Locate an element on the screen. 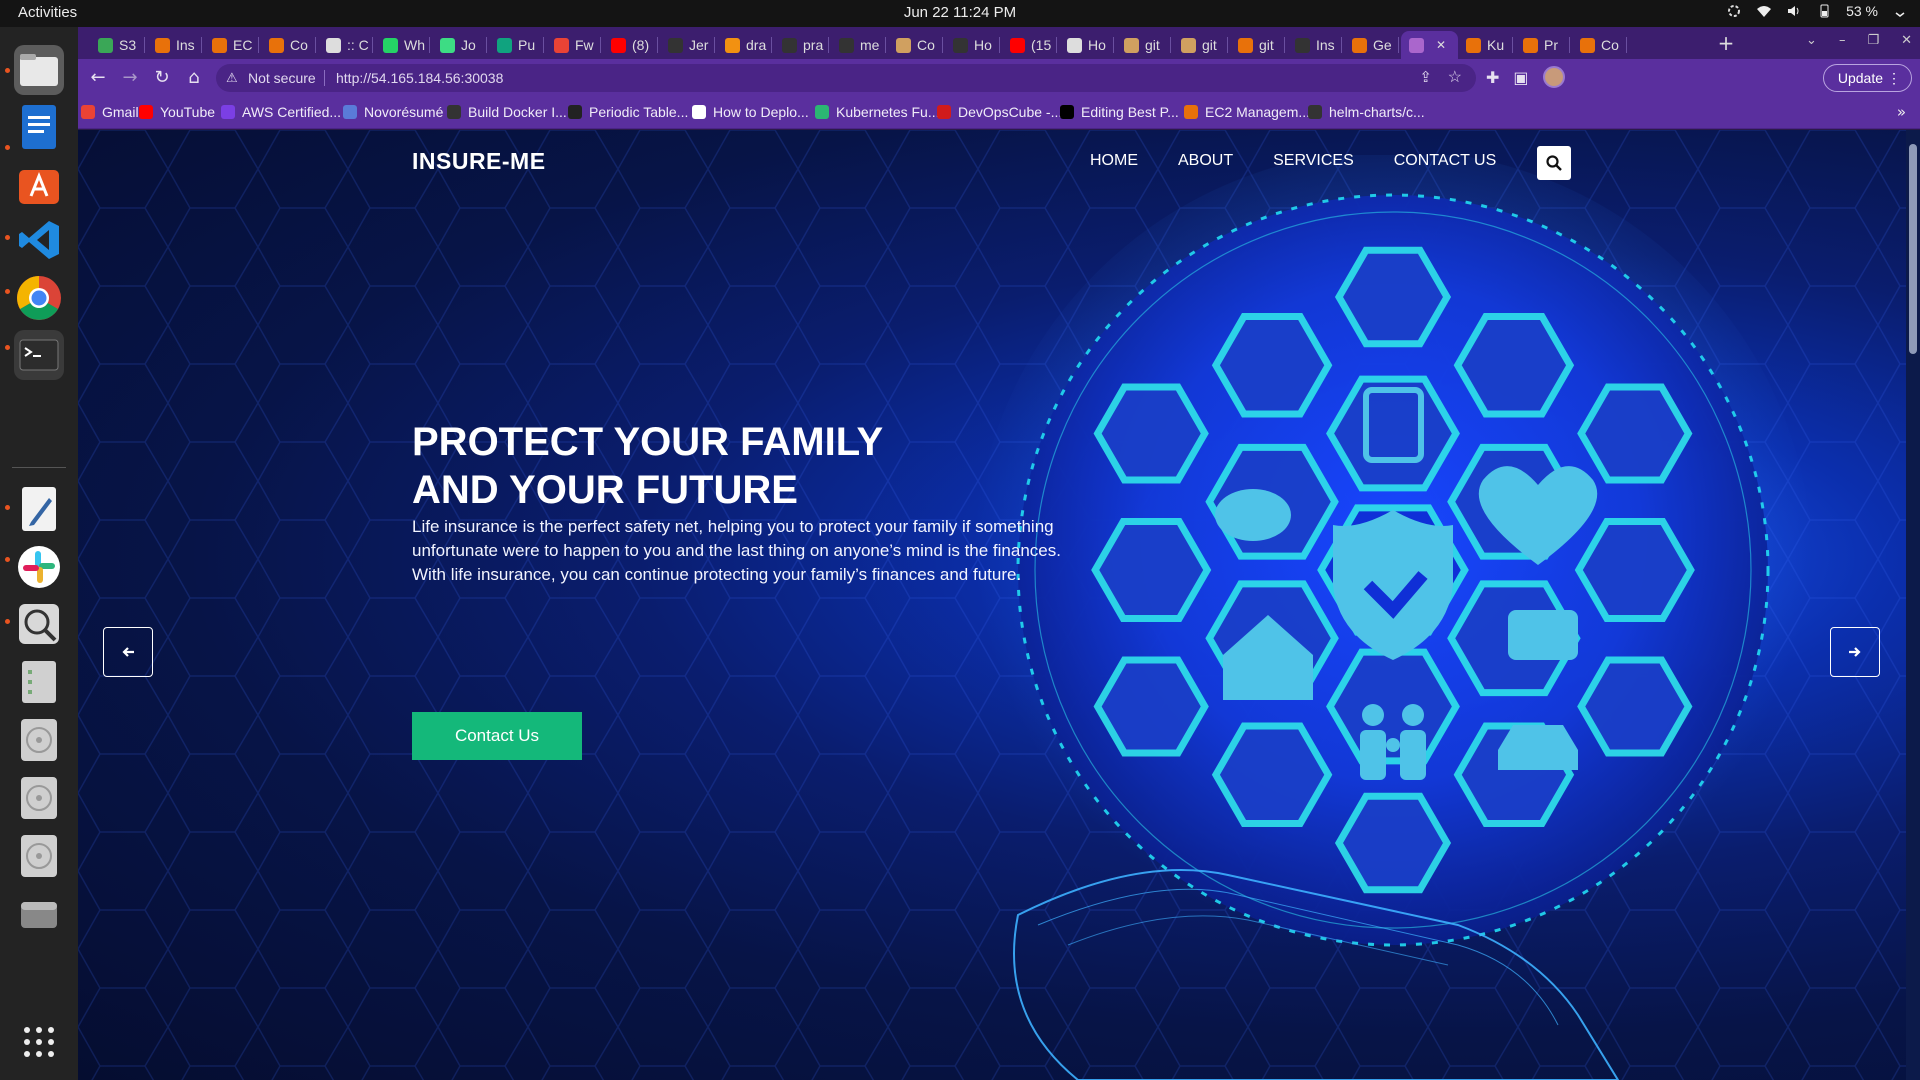 The image size is (1920, 1080). bookmark-item: YouTube is located at coordinates (177, 112).